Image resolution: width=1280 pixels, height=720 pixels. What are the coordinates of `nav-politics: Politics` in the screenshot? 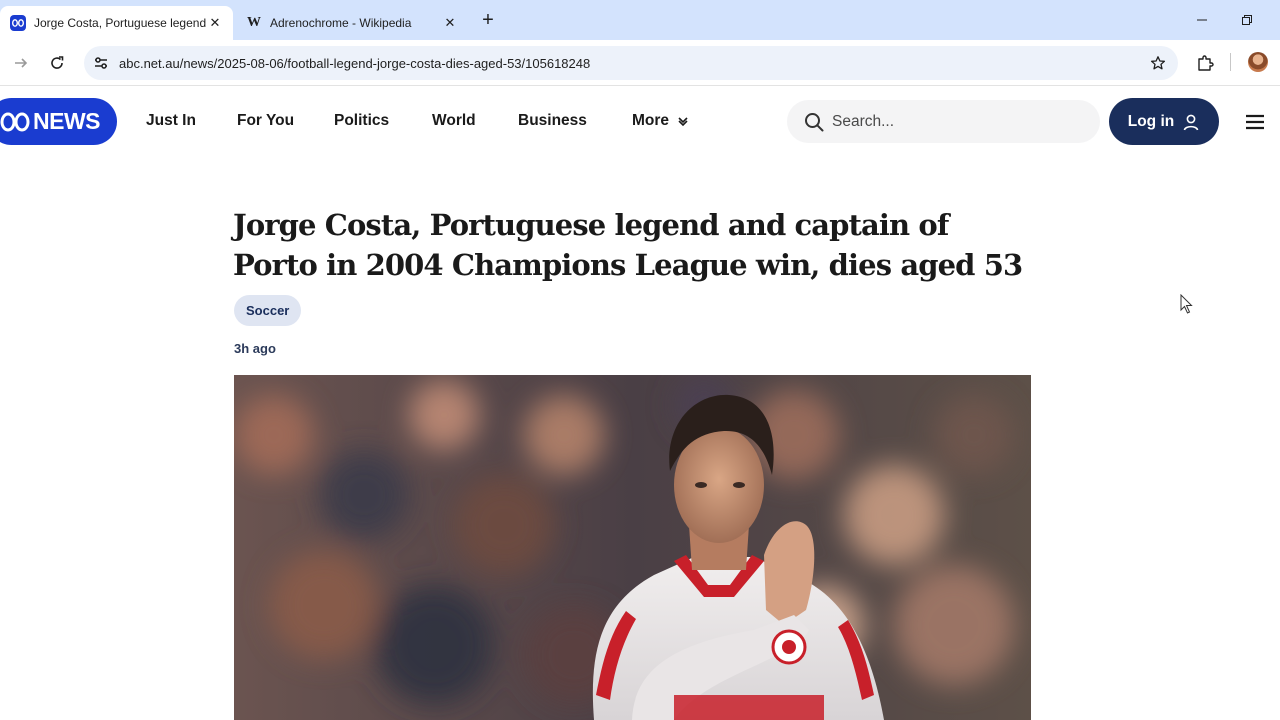 It's located at (361, 121).